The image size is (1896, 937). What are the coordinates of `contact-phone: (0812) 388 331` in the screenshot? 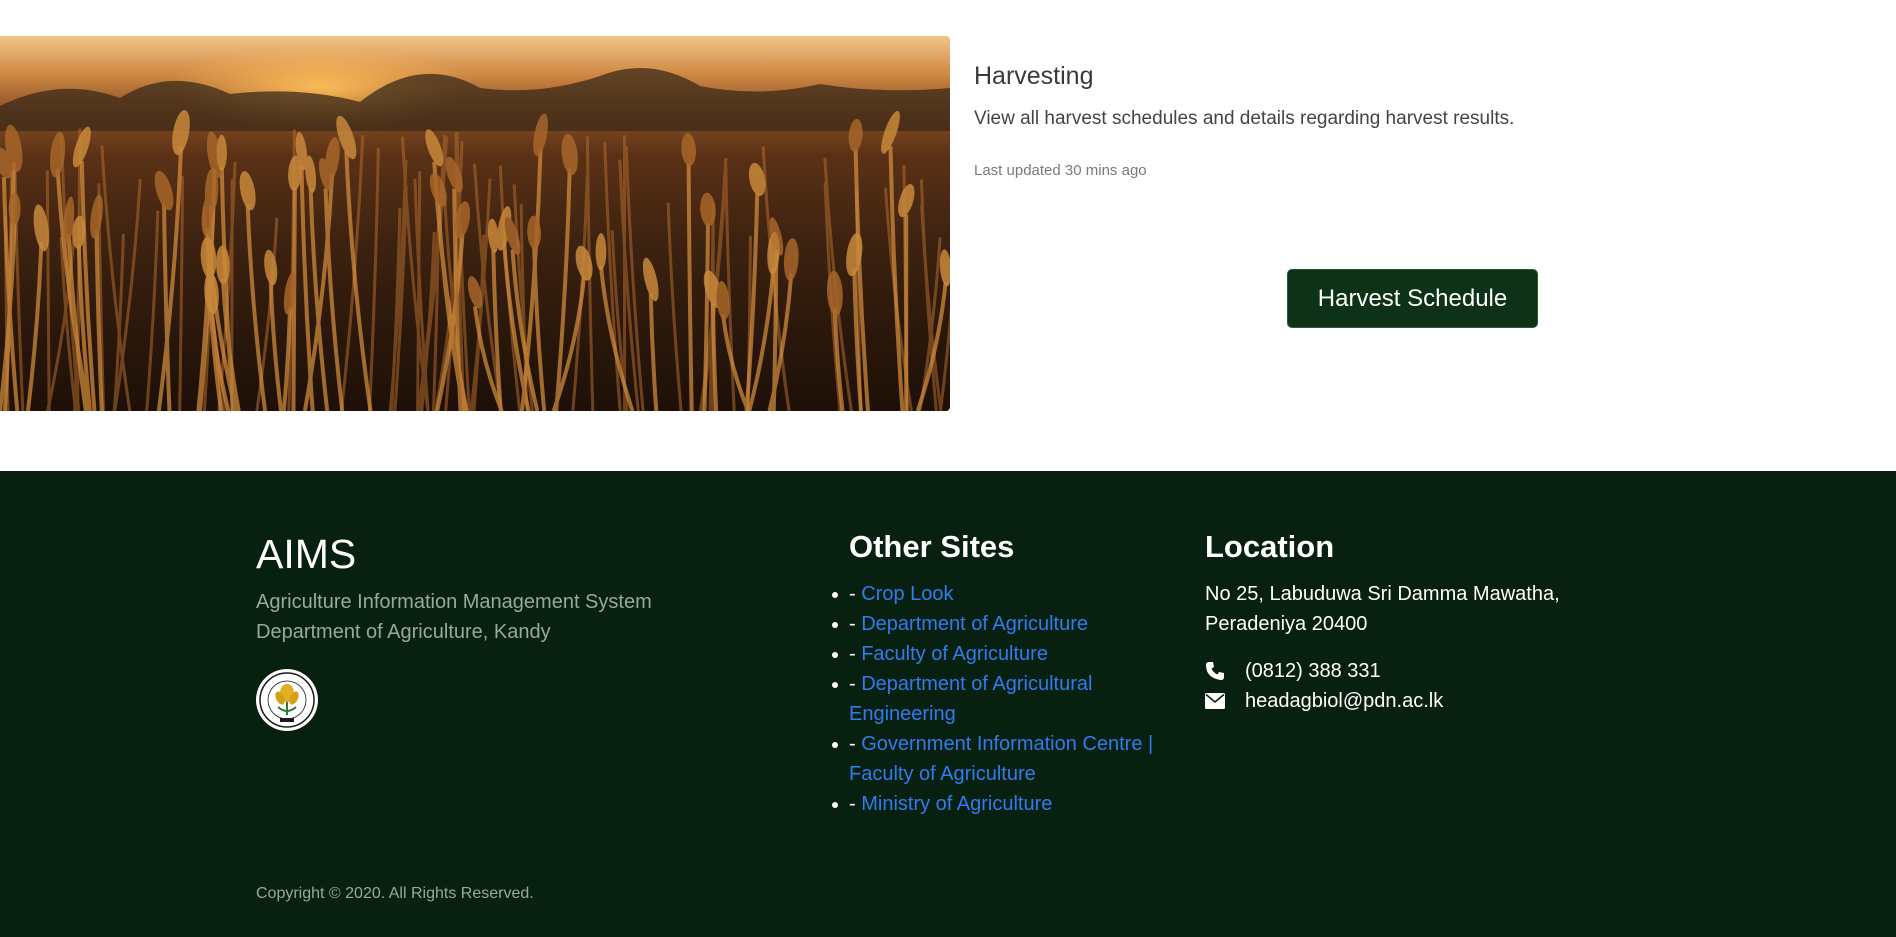 It's located at (1293, 671).